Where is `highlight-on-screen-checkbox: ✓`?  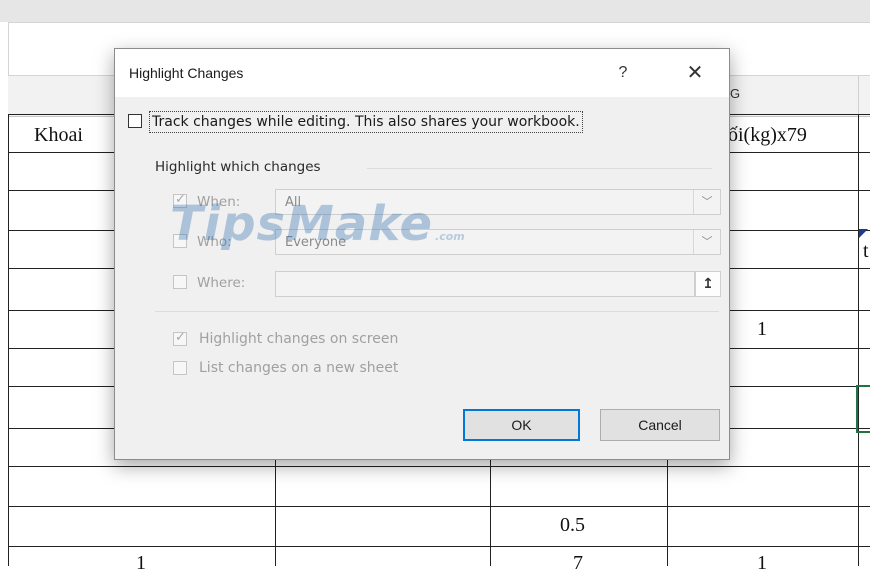 highlight-on-screen-checkbox: ✓ is located at coordinates (180, 338).